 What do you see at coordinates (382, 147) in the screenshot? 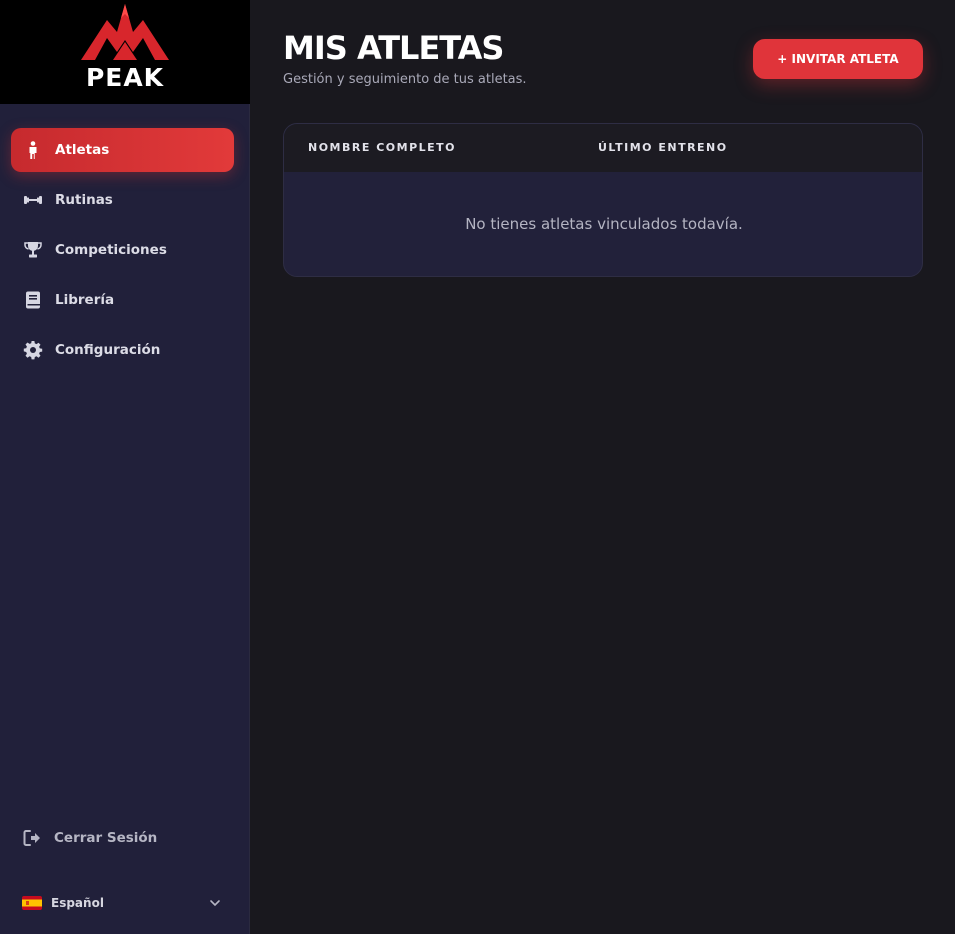
I see `column-header-full-name: NOMBRE COMPLETO` at bounding box center [382, 147].